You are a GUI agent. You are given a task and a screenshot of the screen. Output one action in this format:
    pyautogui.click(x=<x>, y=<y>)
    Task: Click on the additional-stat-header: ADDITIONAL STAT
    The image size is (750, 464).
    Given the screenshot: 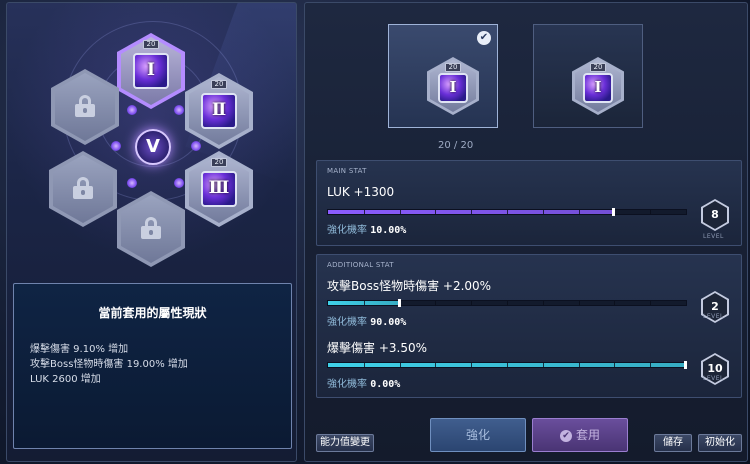 What is the action you would take?
    pyautogui.click(x=360, y=265)
    